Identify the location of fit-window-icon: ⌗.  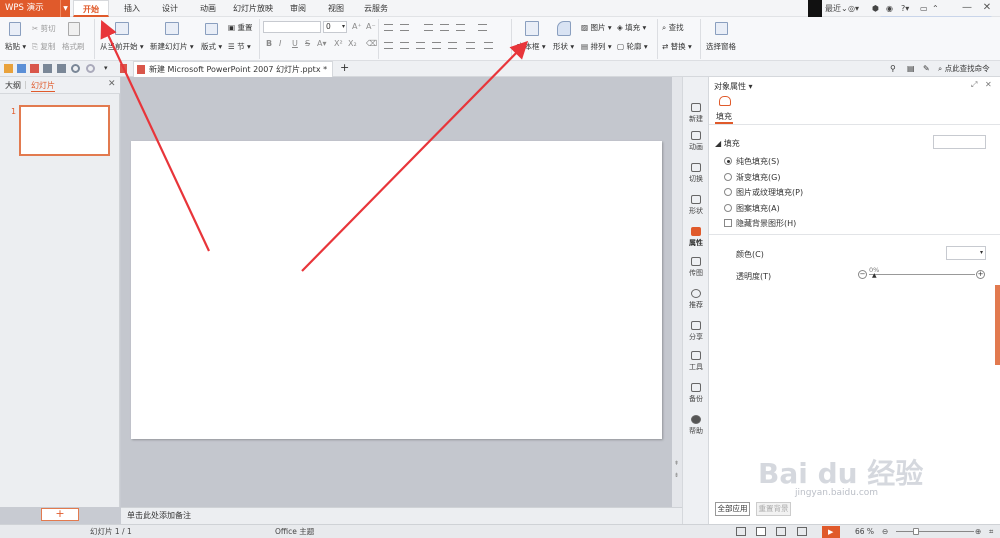
(991, 532).